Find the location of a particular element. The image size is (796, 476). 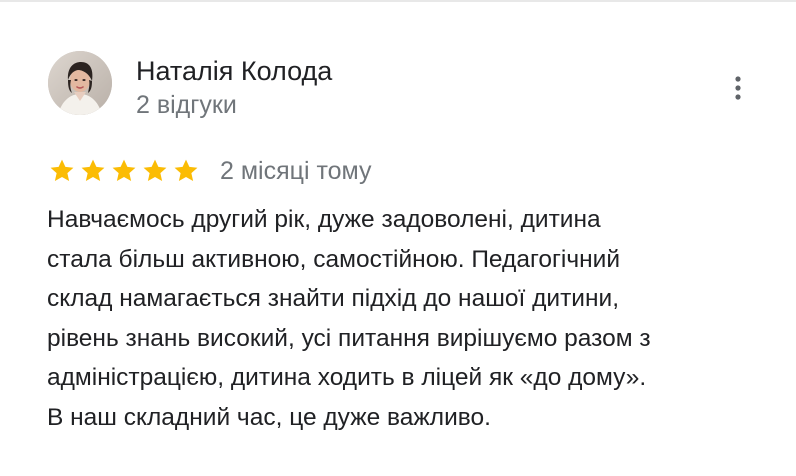

review-time: 2 місяці тому is located at coordinates (296, 171).